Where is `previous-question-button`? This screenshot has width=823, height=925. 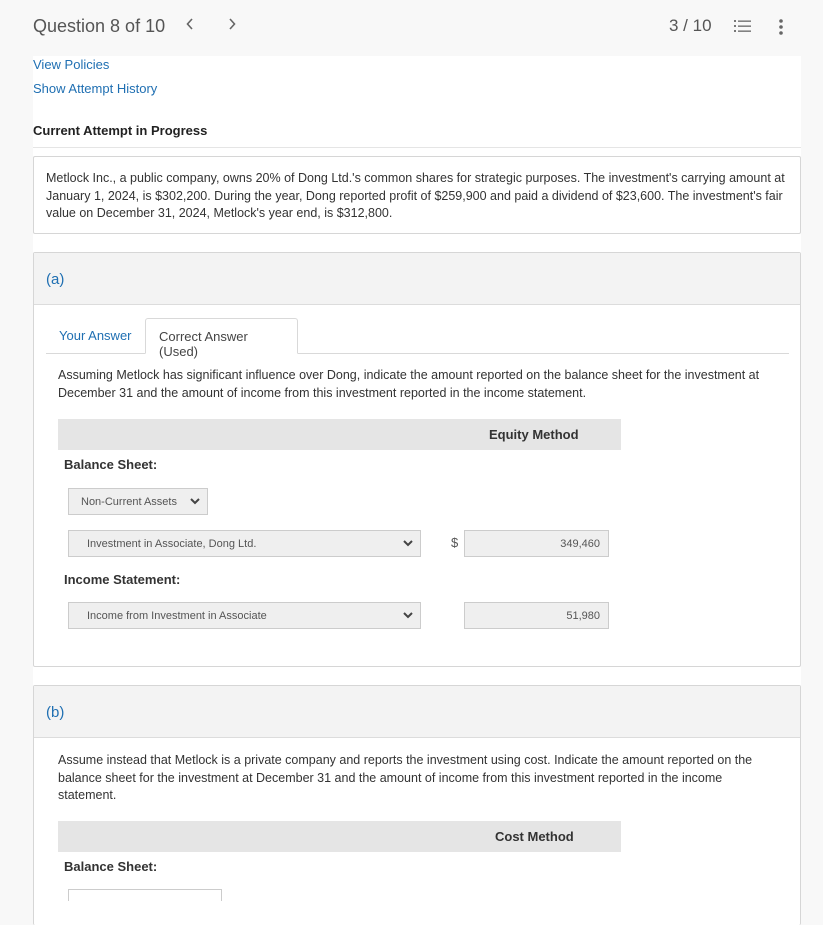 previous-question-button is located at coordinates (190, 25).